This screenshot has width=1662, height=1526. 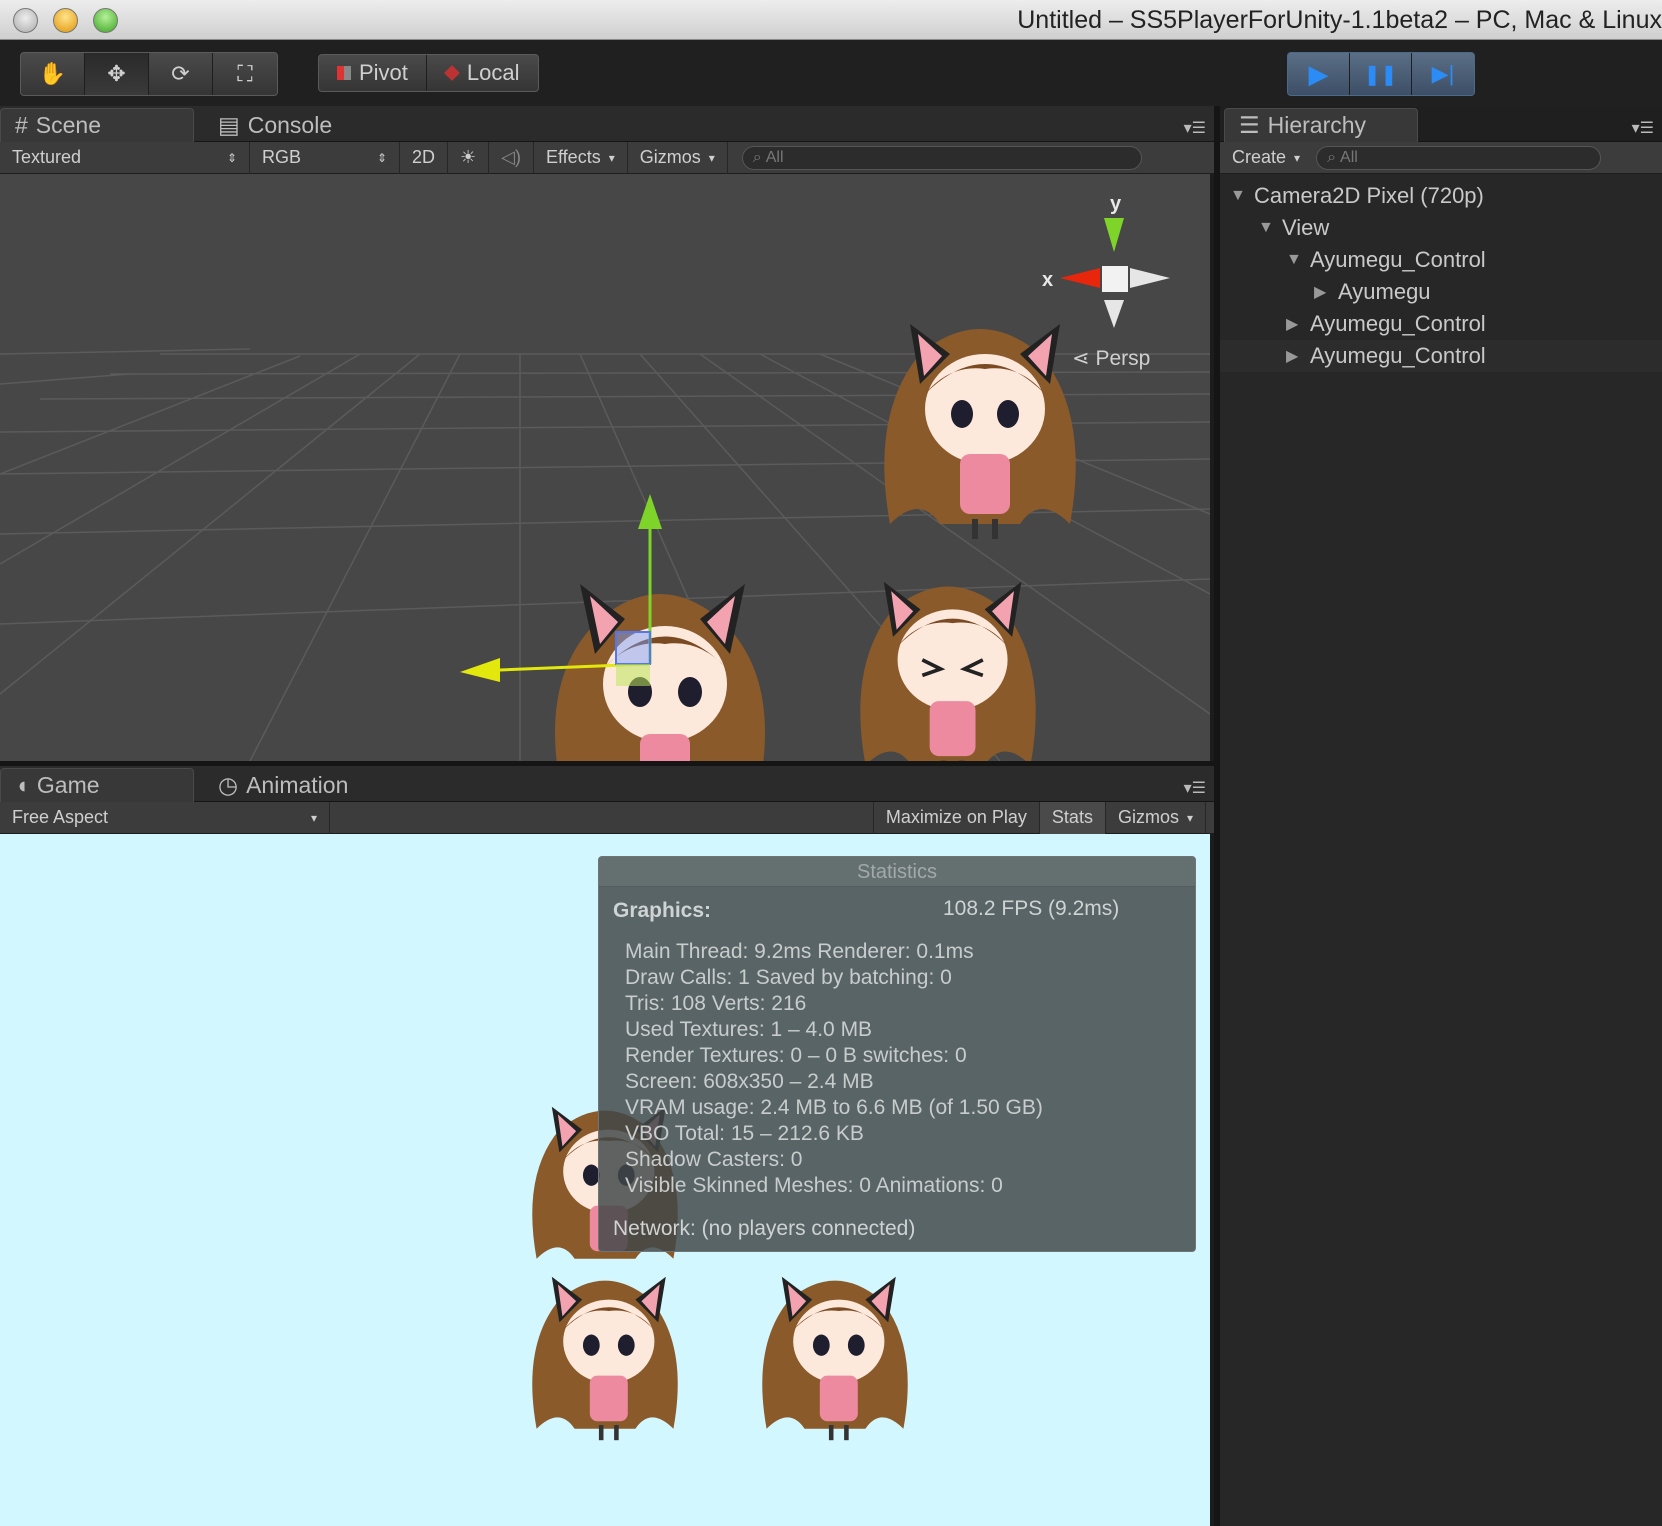 What do you see at coordinates (831, 73) in the screenshot?
I see `main-toolbar: ✋ ✥ ⟳ ⛶ Pivot Local ▶ ❚❚ ▶|` at bounding box center [831, 73].